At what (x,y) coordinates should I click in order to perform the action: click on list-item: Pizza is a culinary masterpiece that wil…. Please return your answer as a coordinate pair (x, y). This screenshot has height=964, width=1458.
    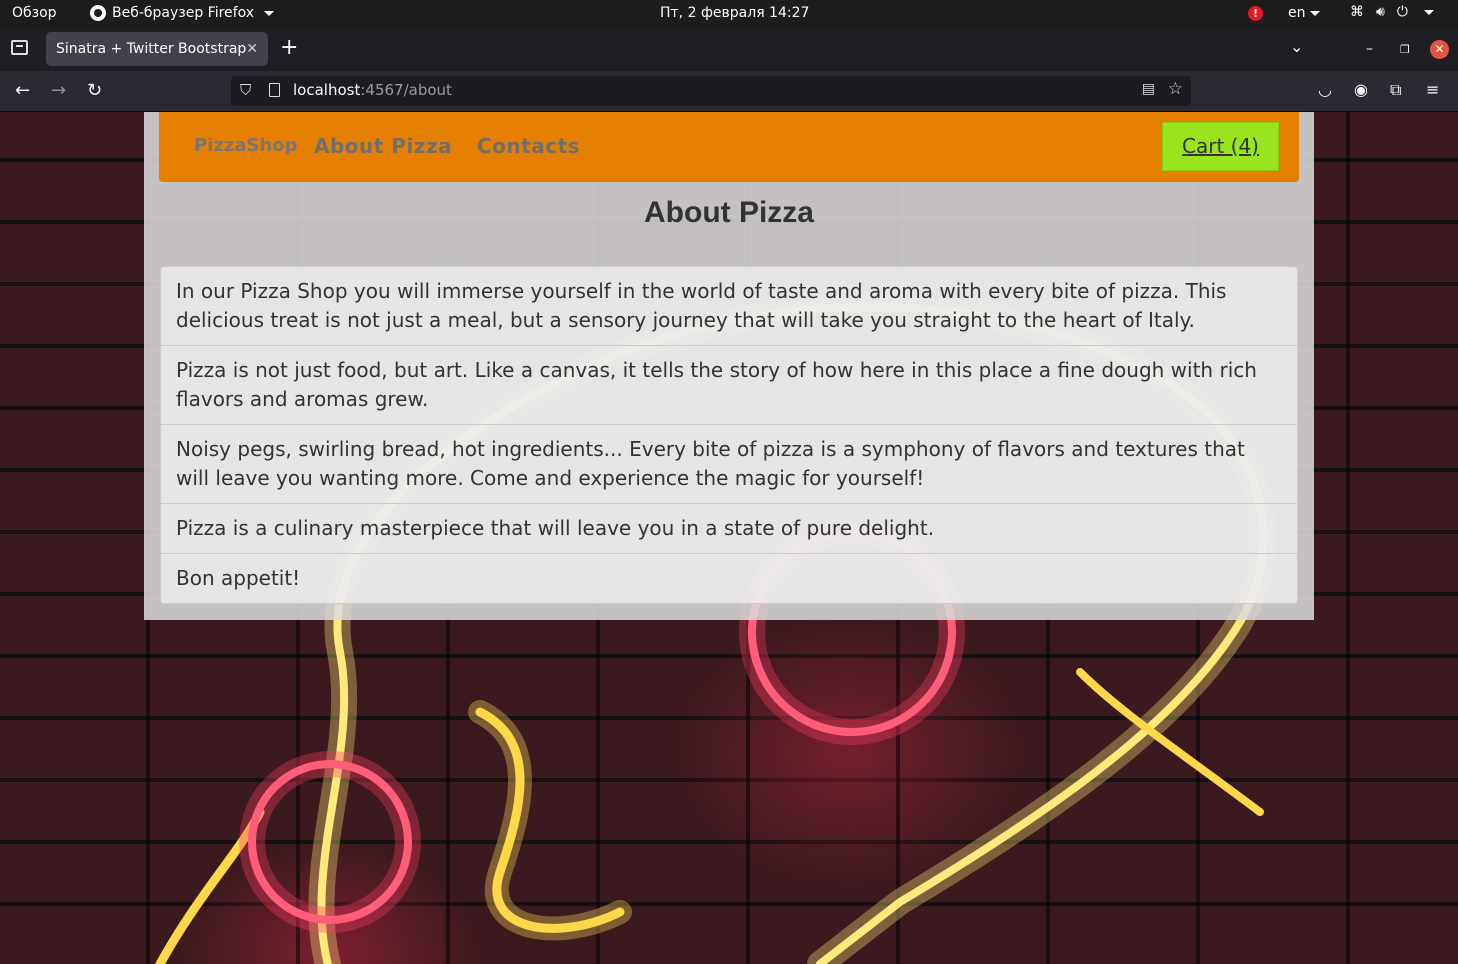
    Looking at the image, I should click on (729, 529).